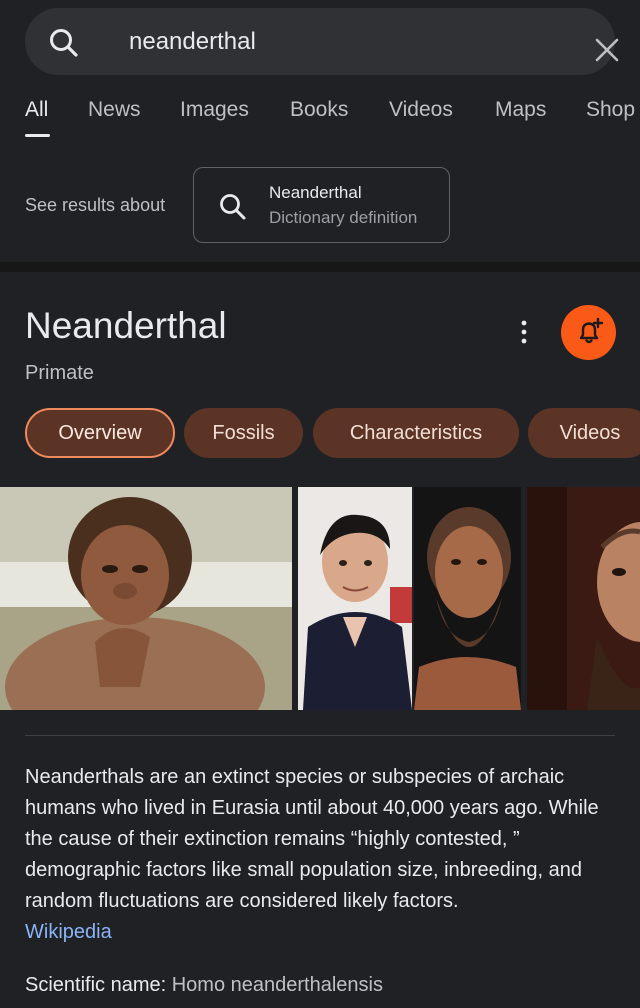  Describe the element at coordinates (243, 433) in the screenshot. I see `chip-fossils: Fossils` at that location.